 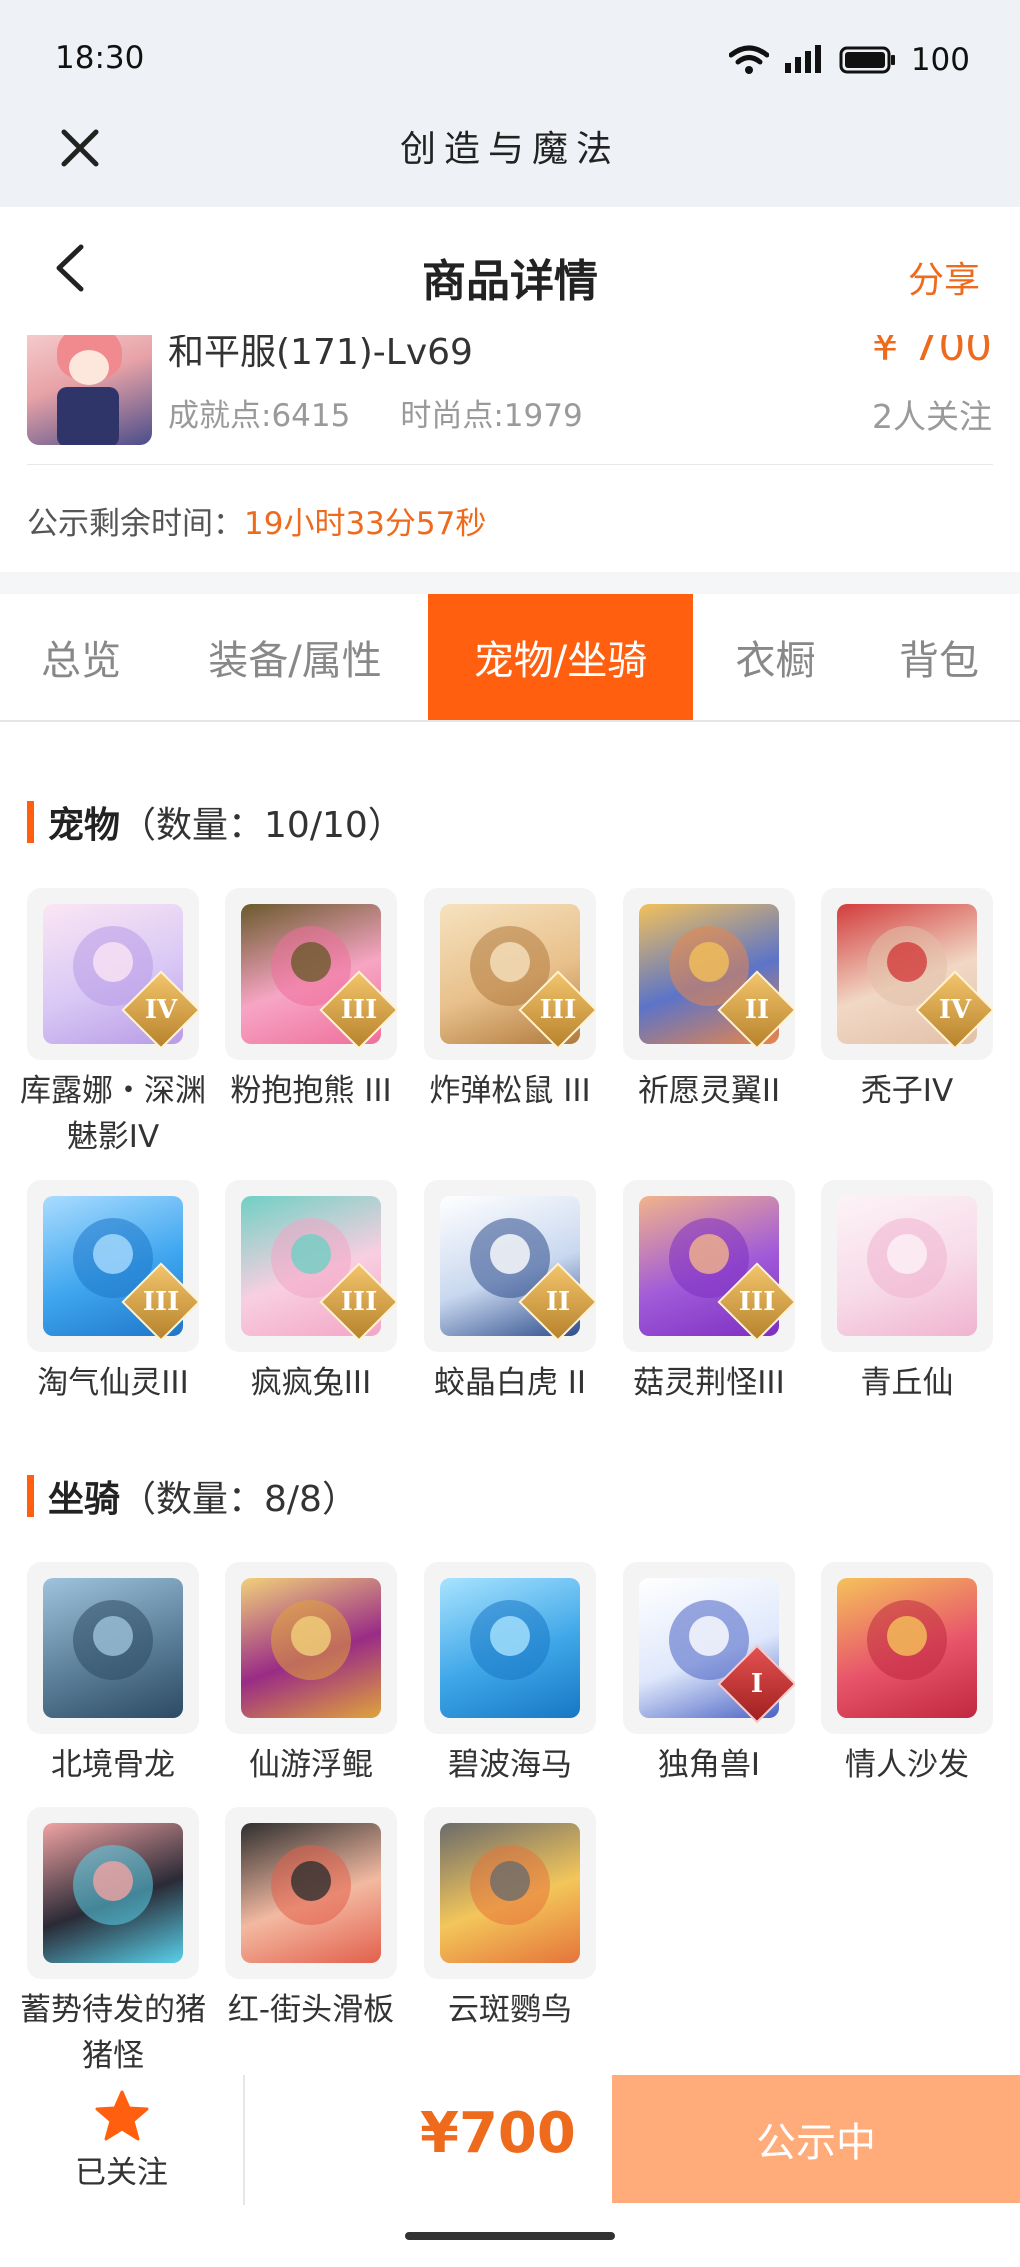 I want to click on pets-item-label: 粉抱抱熊 III, so click(x=311, y=1091).